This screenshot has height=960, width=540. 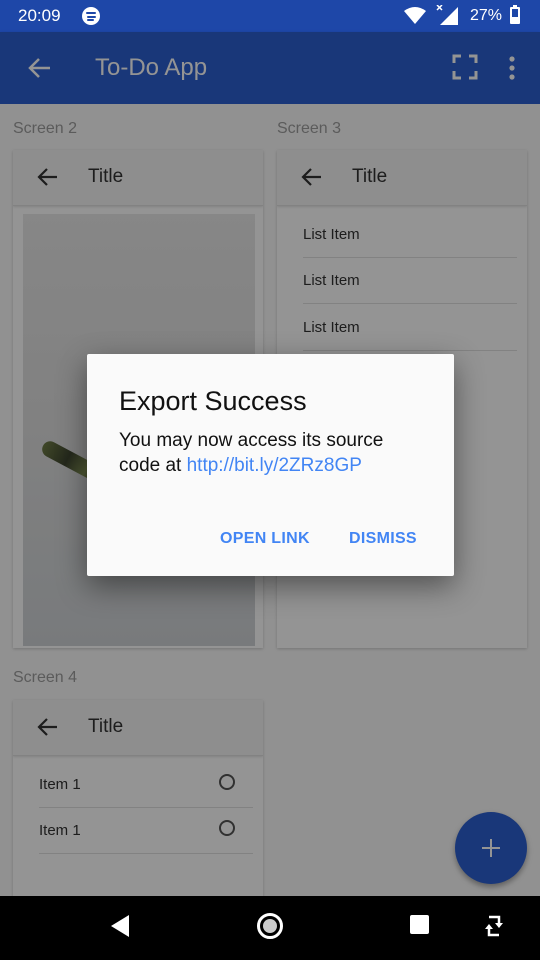 What do you see at coordinates (120, 926) in the screenshot?
I see `nav-back-icon` at bounding box center [120, 926].